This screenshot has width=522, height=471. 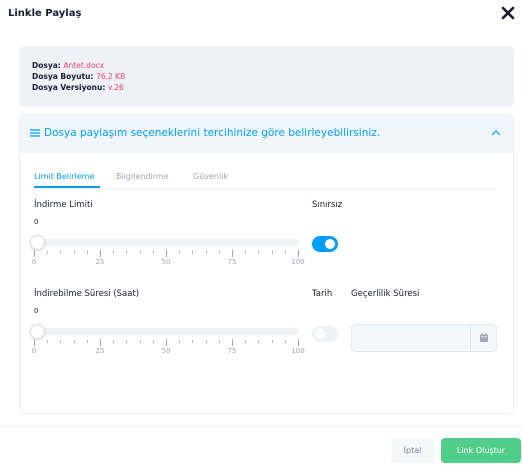 What do you see at coordinates (322, 294) in the screenshot?
I see `date-label: Tarih` at bounding box center [322, 294].